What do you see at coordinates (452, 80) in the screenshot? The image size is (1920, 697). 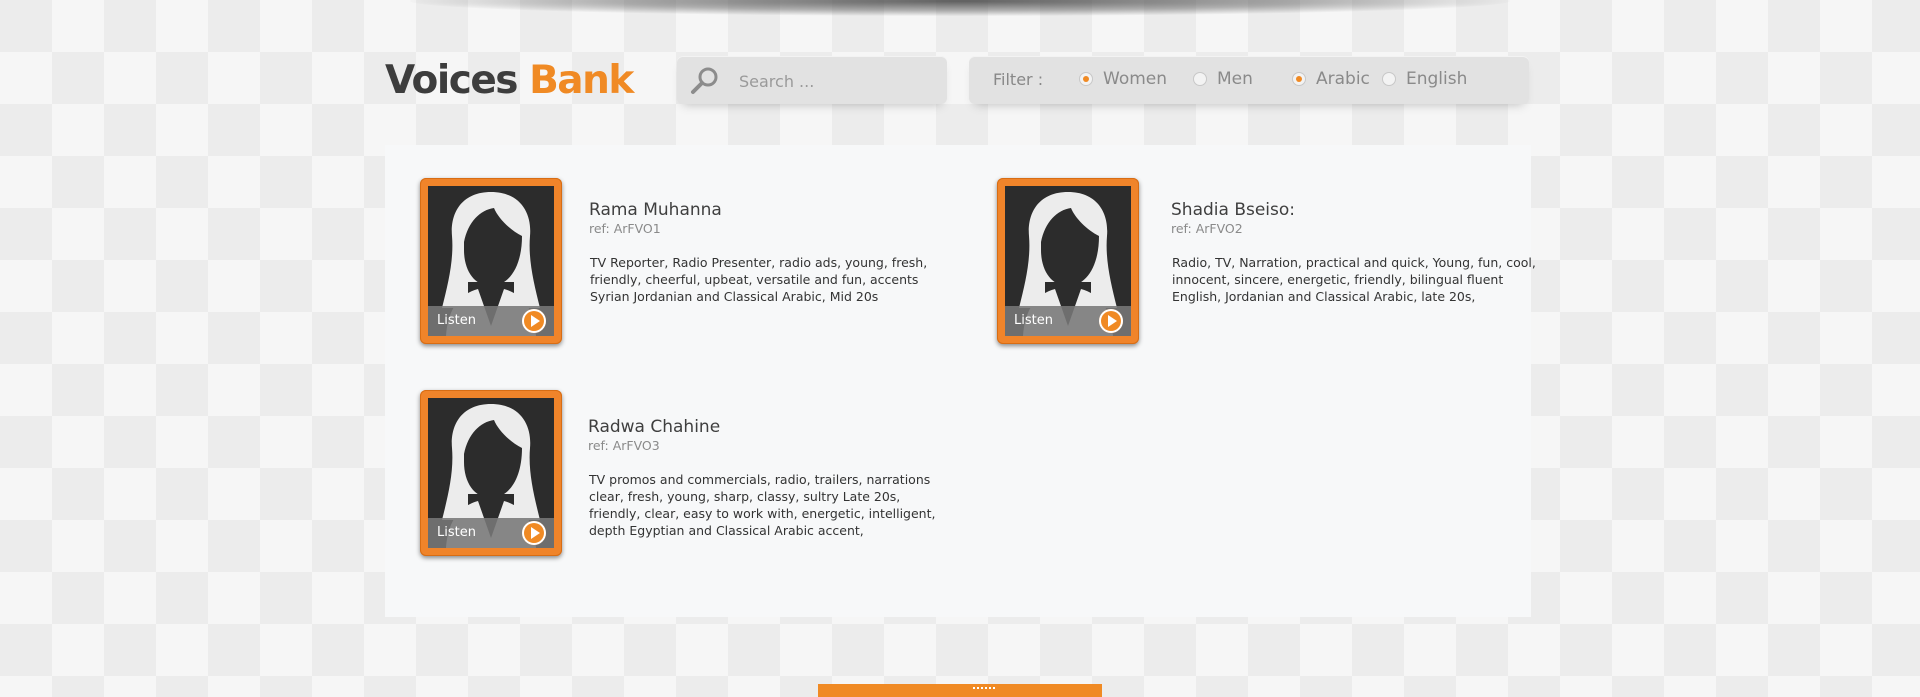 I see `logo-word-voices: Voices` at bounding box center [452, 80].